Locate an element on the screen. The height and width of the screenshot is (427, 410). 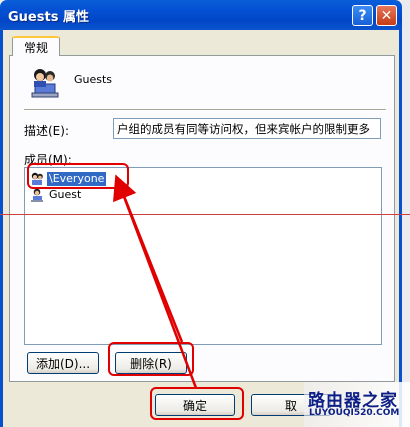
highlight-remove-button is located at coordinates (151, 359).